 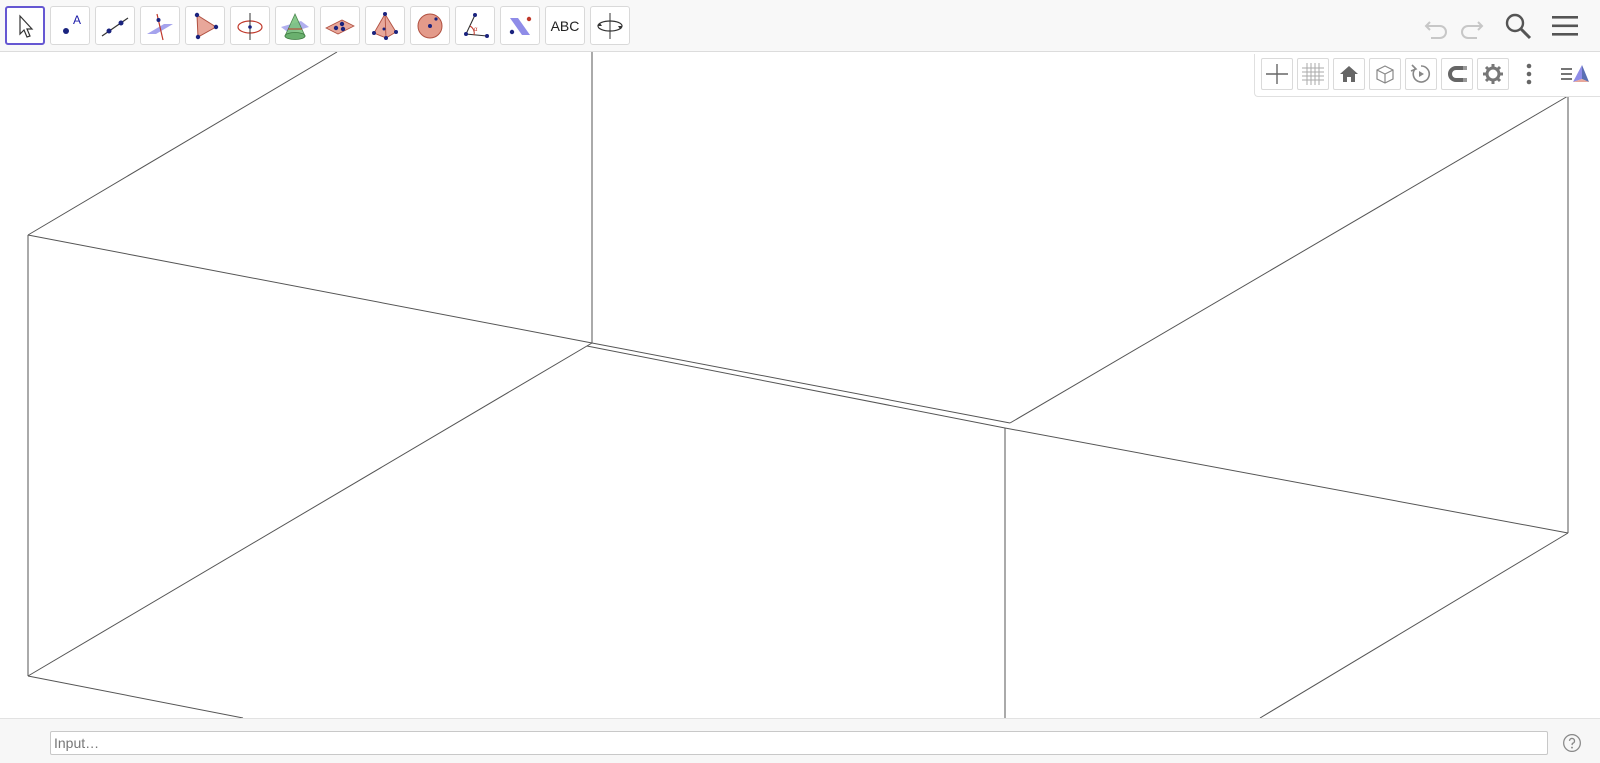 I want to click on algebra-input-field, so click(x=799, y=743).